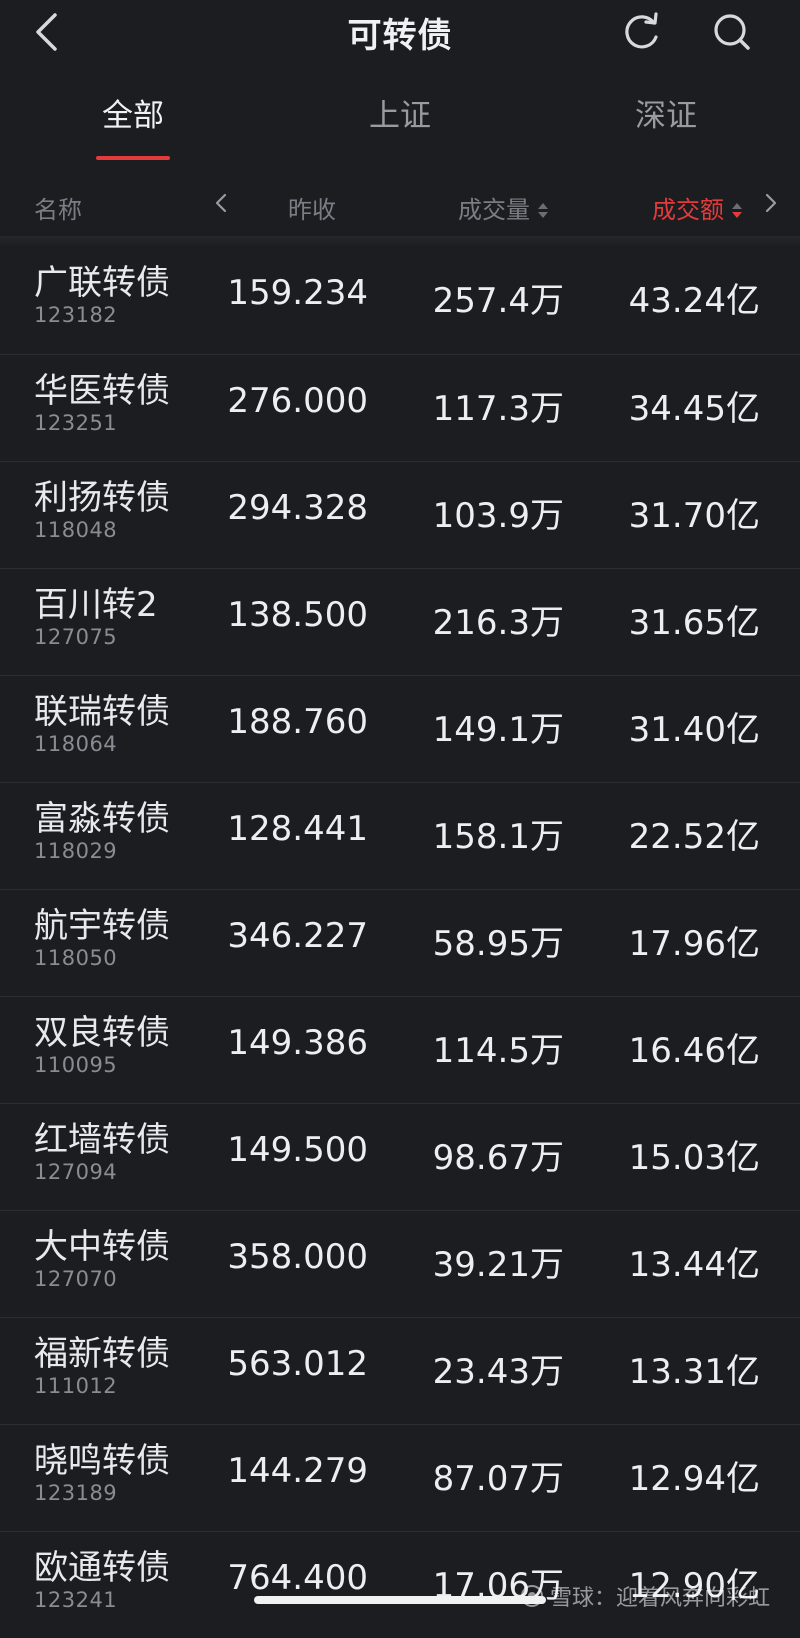  I want to click on watermark: 雪球：迎着风奔向彩虹, so click(645, 1596).